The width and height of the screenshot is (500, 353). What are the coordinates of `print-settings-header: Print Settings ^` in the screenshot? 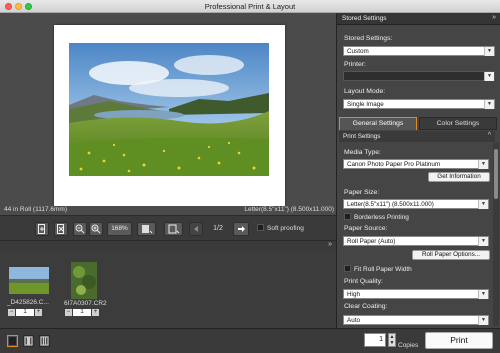 It's located at (417, 136).